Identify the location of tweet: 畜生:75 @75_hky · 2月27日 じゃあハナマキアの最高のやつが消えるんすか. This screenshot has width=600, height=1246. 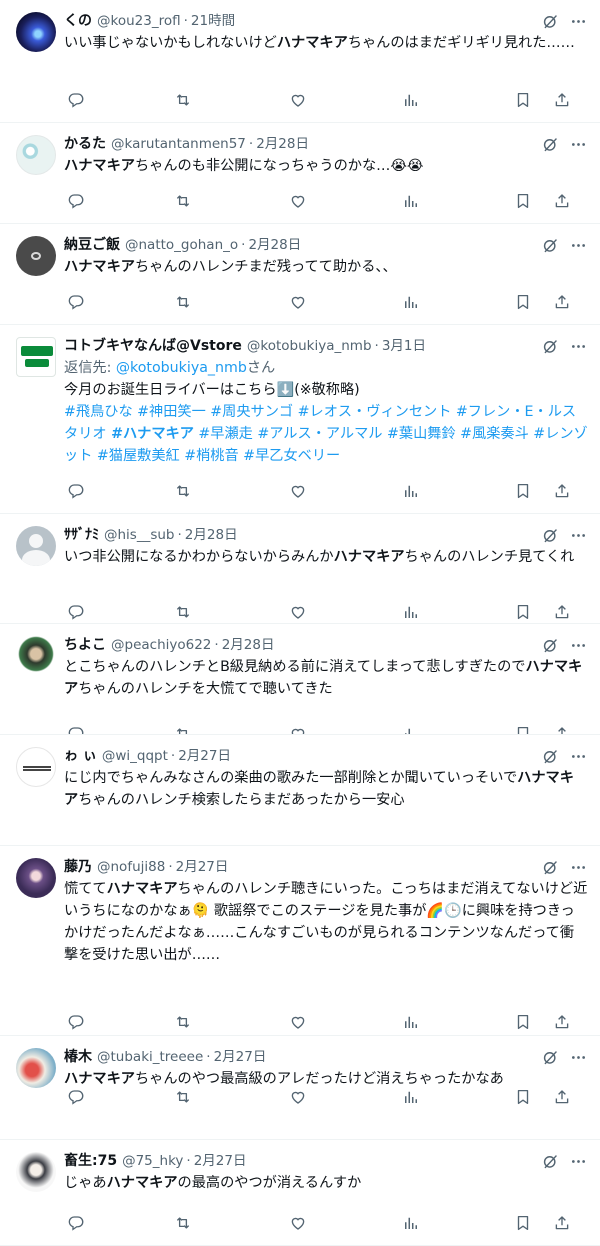
(300, 1193).